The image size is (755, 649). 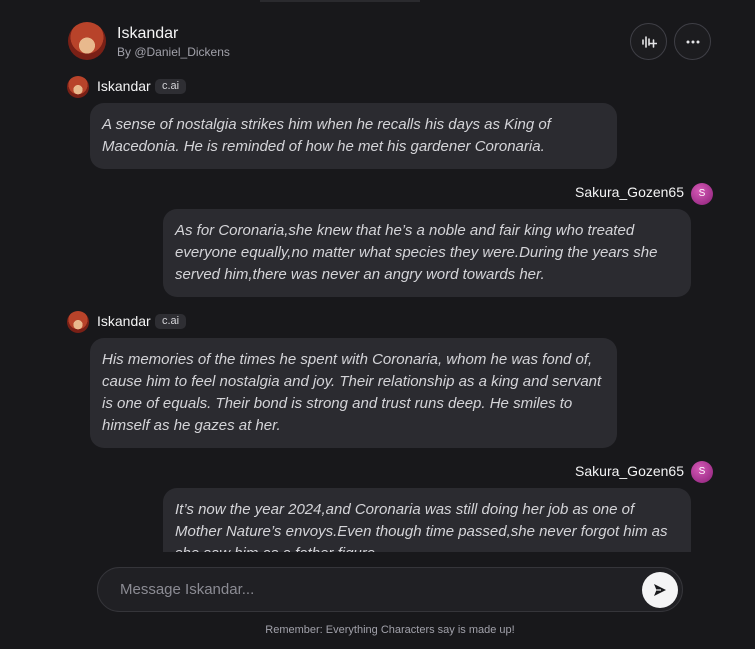 I want to click on character-avatar, so click(x=87, y=41).